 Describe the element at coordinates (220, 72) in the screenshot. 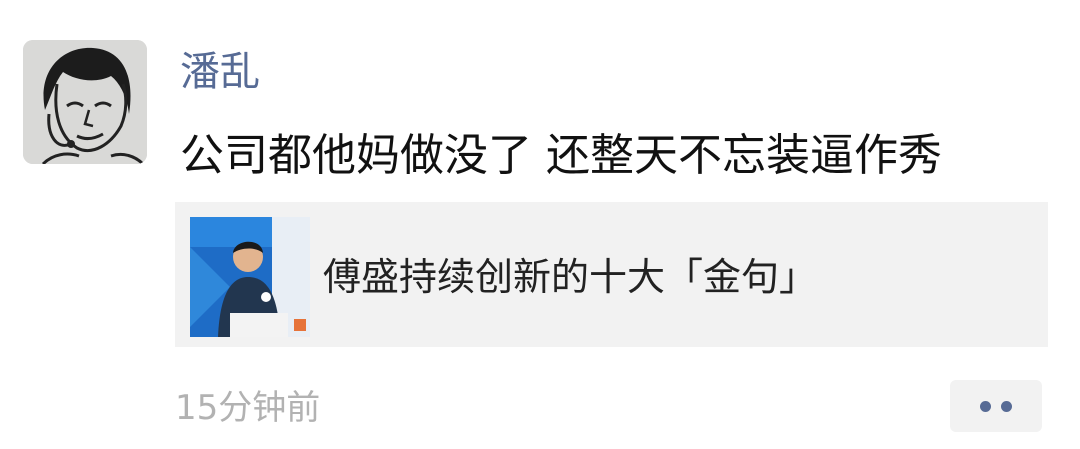

I see `username: 潘乱` at that location.